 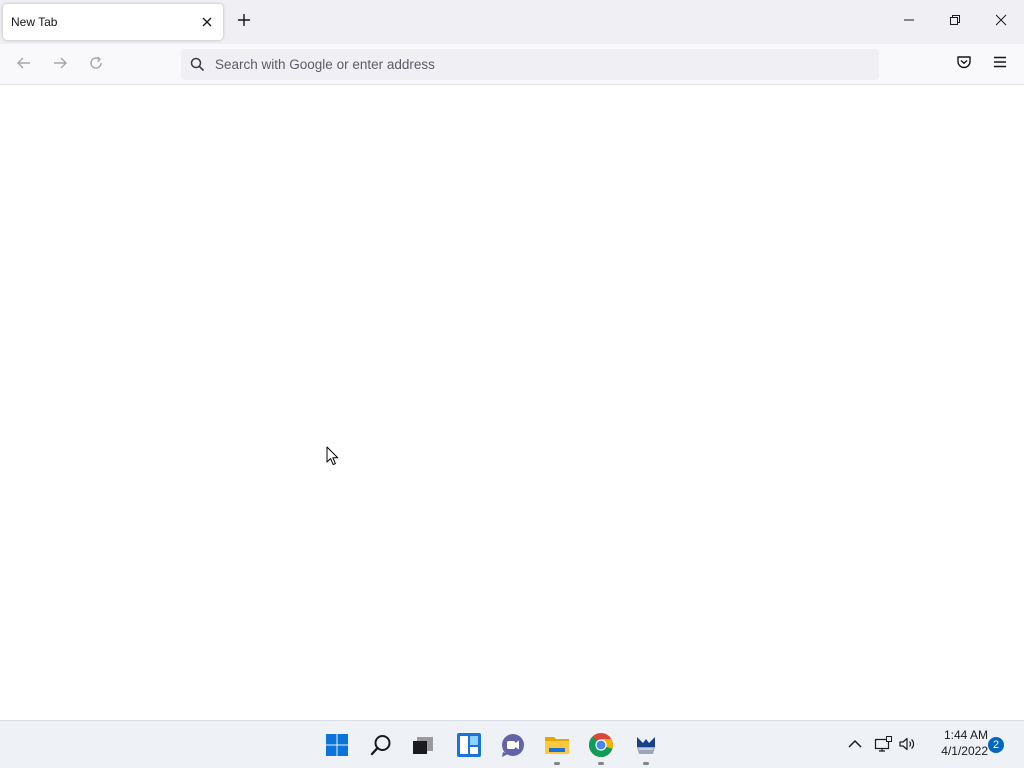 I want to click on teams-chat-icon, so click(x=513, y=745).